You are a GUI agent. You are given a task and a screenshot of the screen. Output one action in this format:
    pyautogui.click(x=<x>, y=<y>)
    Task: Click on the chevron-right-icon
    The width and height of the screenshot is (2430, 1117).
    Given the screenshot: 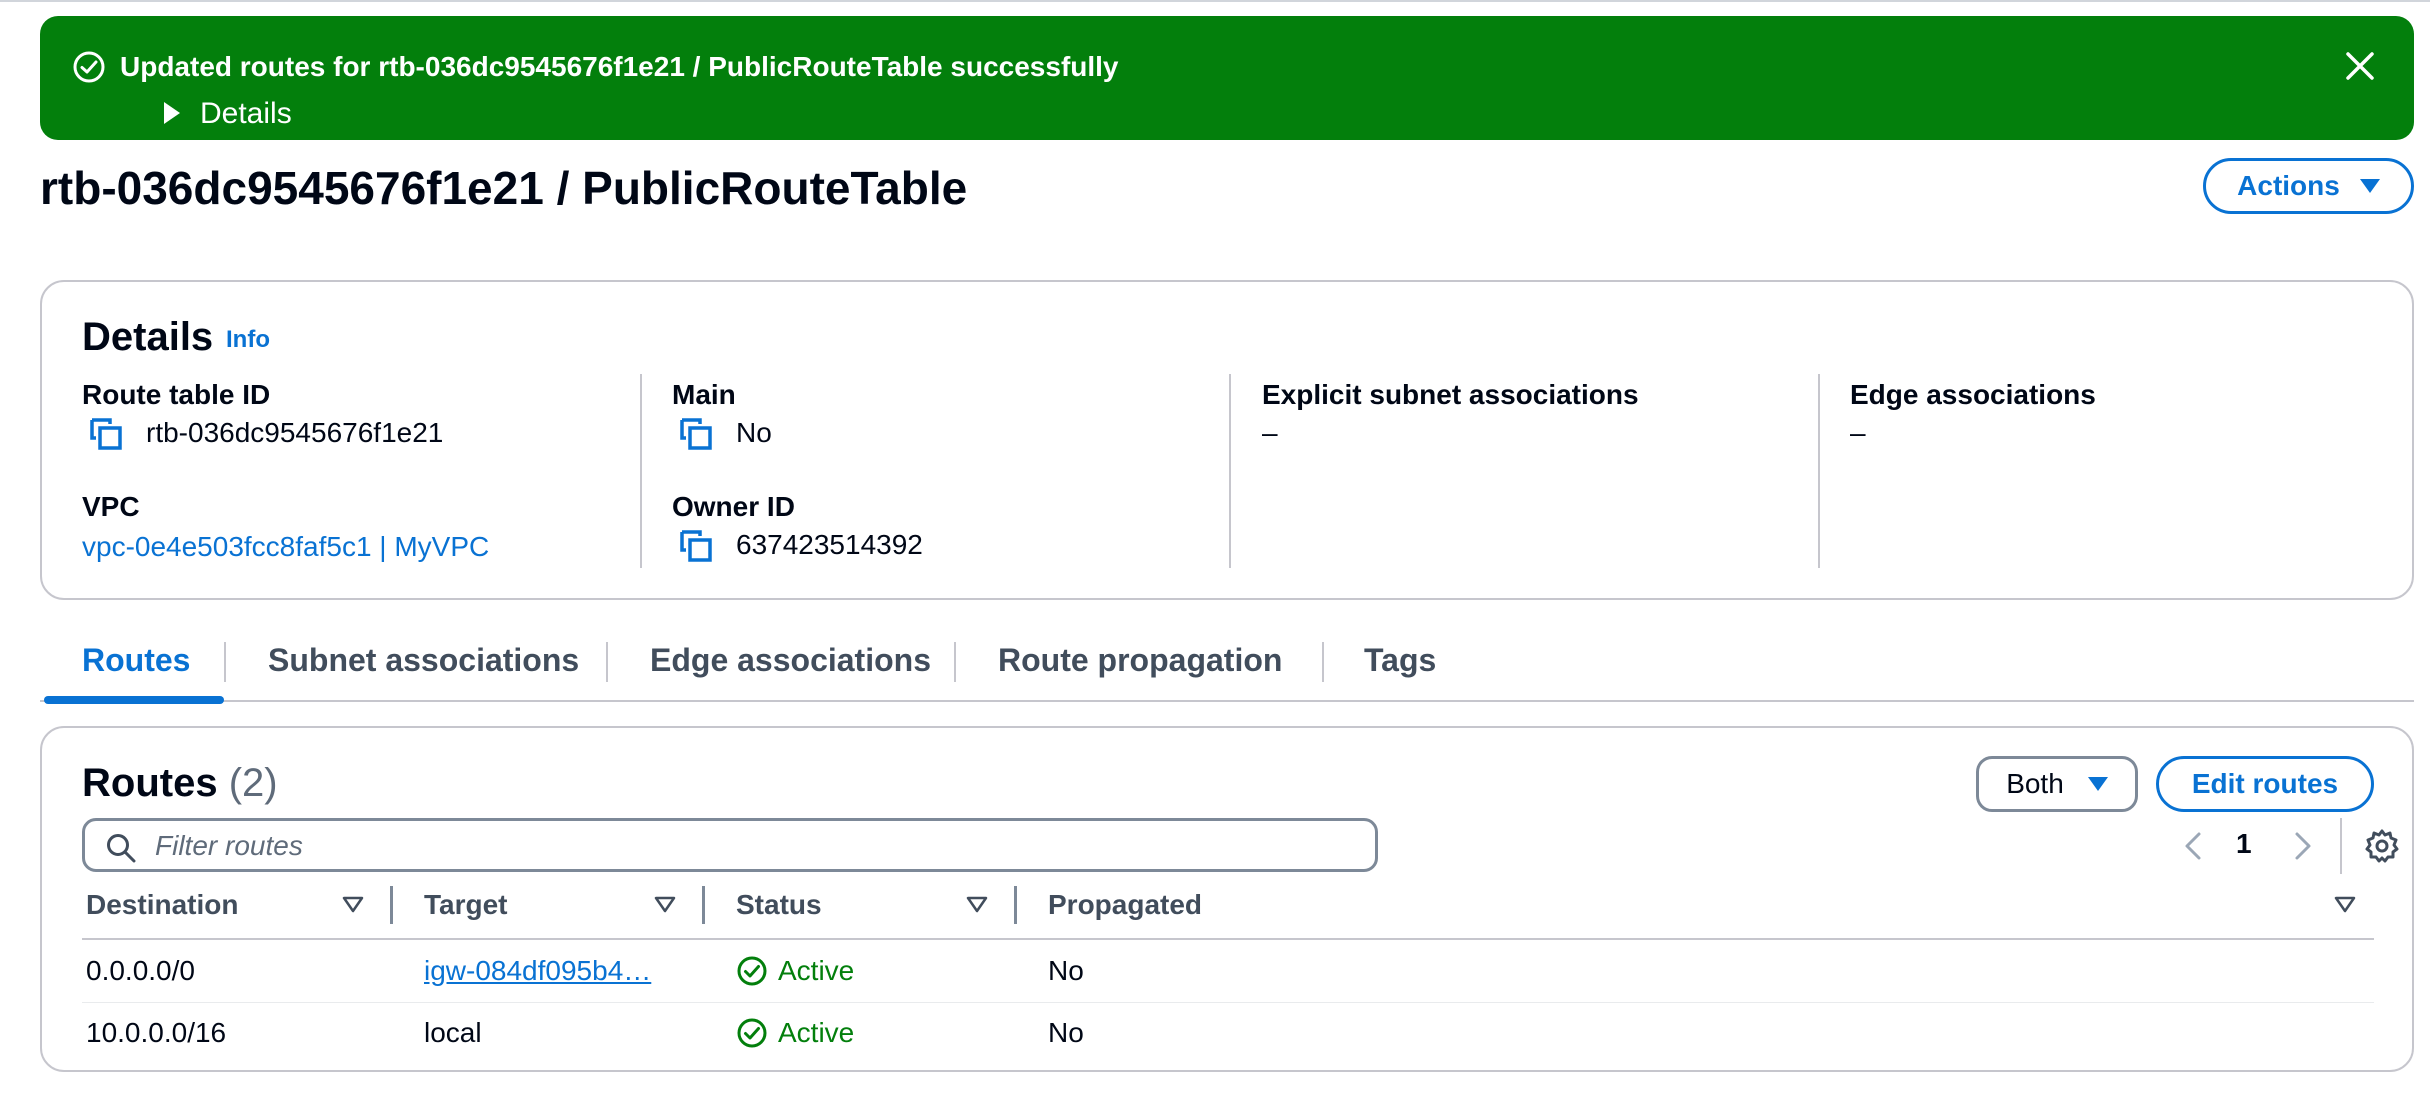 What is the action you would take?
    pyautogui.click(x=2303, y=846)
    